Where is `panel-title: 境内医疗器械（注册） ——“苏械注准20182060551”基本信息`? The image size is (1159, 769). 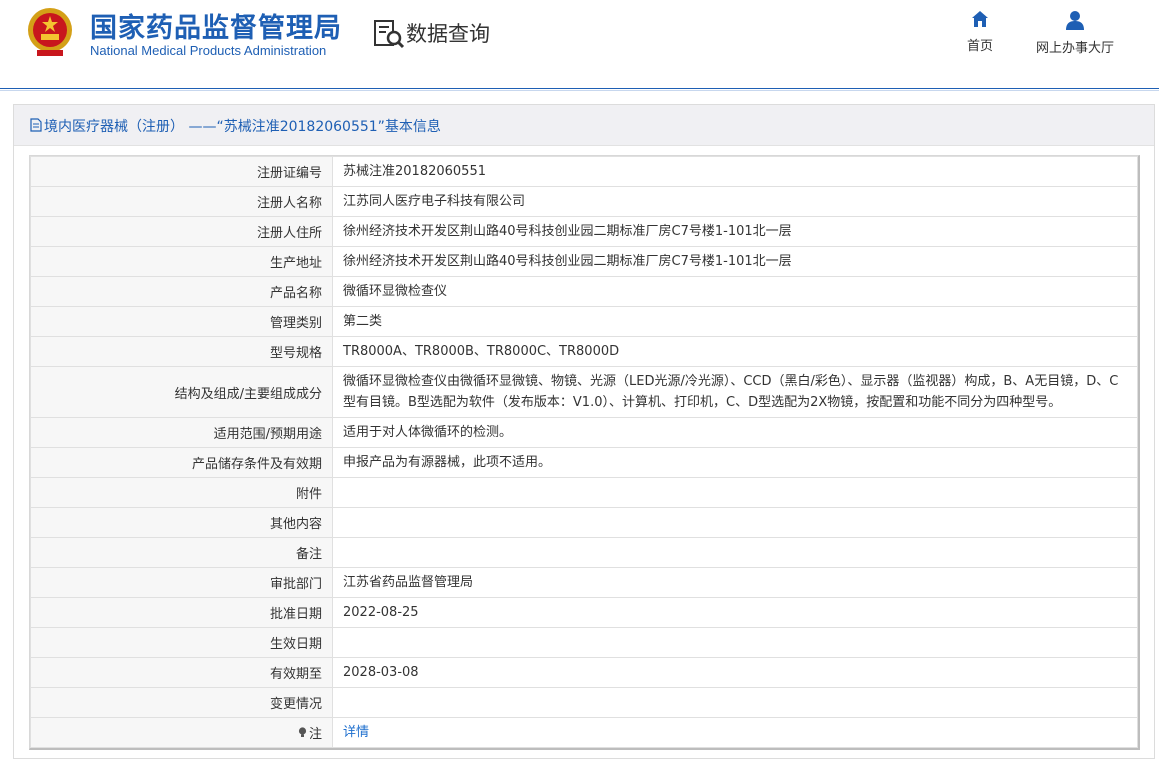
panel-title: 境内医疗器械（注册） ——“苏械注准20182060551”基本信息 is located at coordinates (242, 127).